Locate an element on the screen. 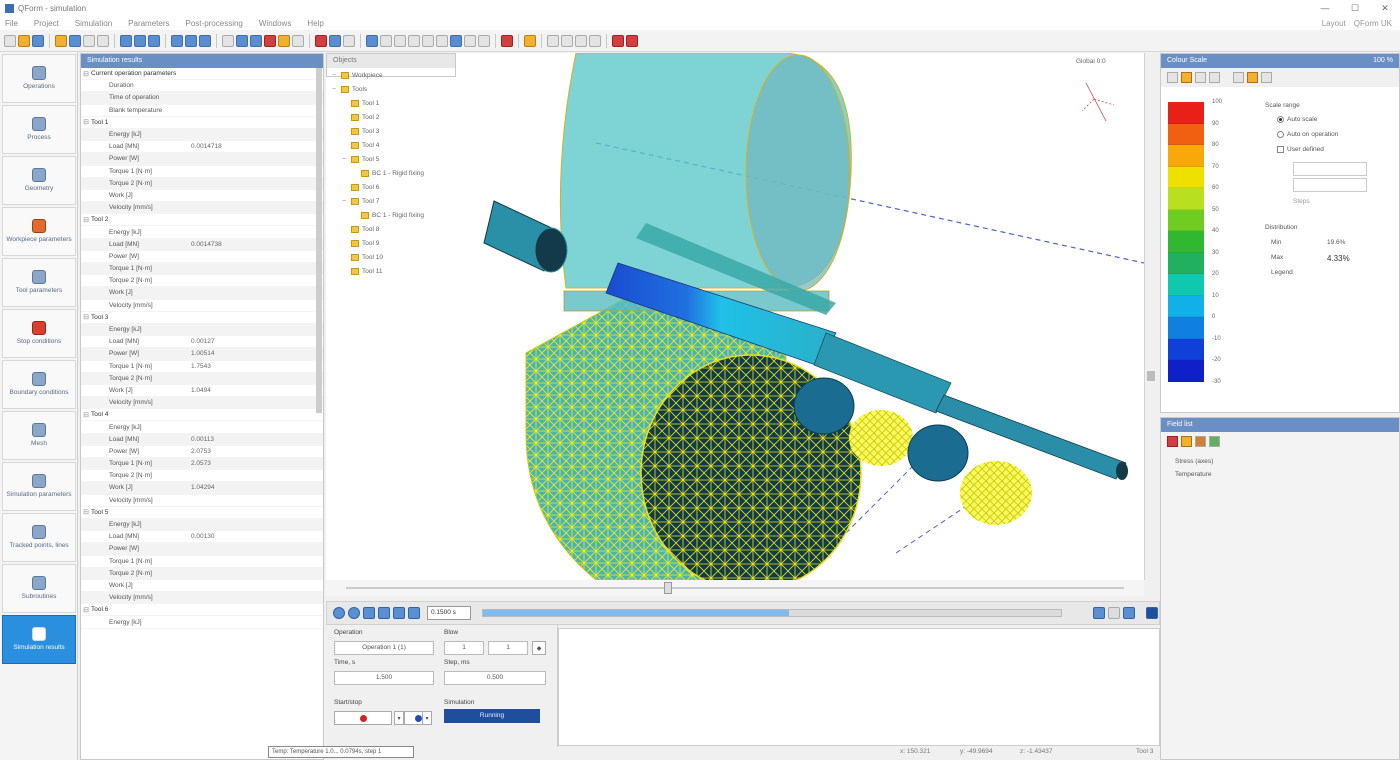 This screenshot has width=1400, height=760. start-icon is located at coordinates (61, 40).